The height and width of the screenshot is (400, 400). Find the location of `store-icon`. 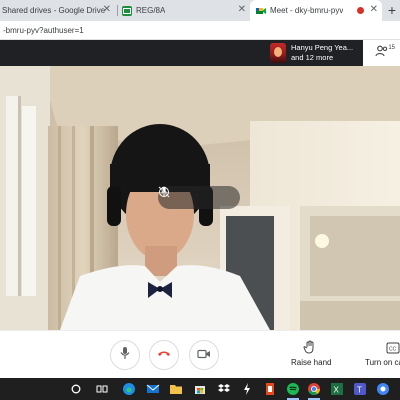

store-icon is located at coordinates (200, 389).